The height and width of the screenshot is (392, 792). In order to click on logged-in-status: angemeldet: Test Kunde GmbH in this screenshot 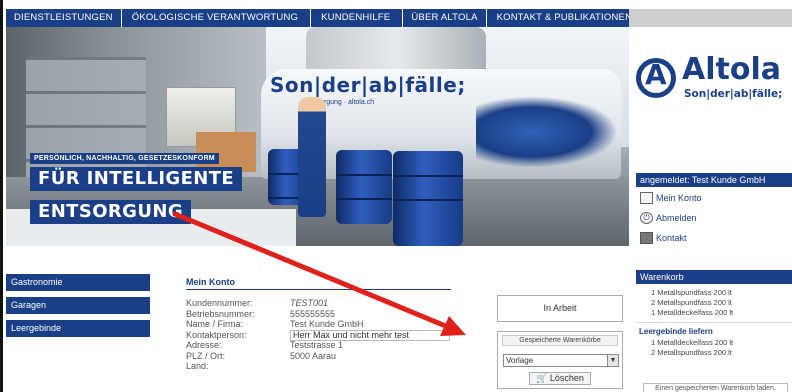, I will do `click(714, 180)`.